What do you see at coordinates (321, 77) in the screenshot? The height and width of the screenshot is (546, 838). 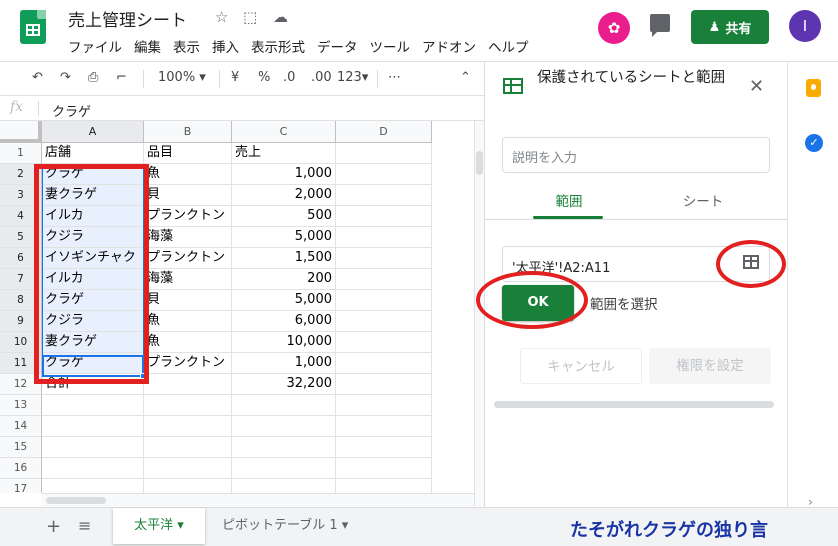 I see `increase-decimal-button: .00` at bounding box center [321, 77].